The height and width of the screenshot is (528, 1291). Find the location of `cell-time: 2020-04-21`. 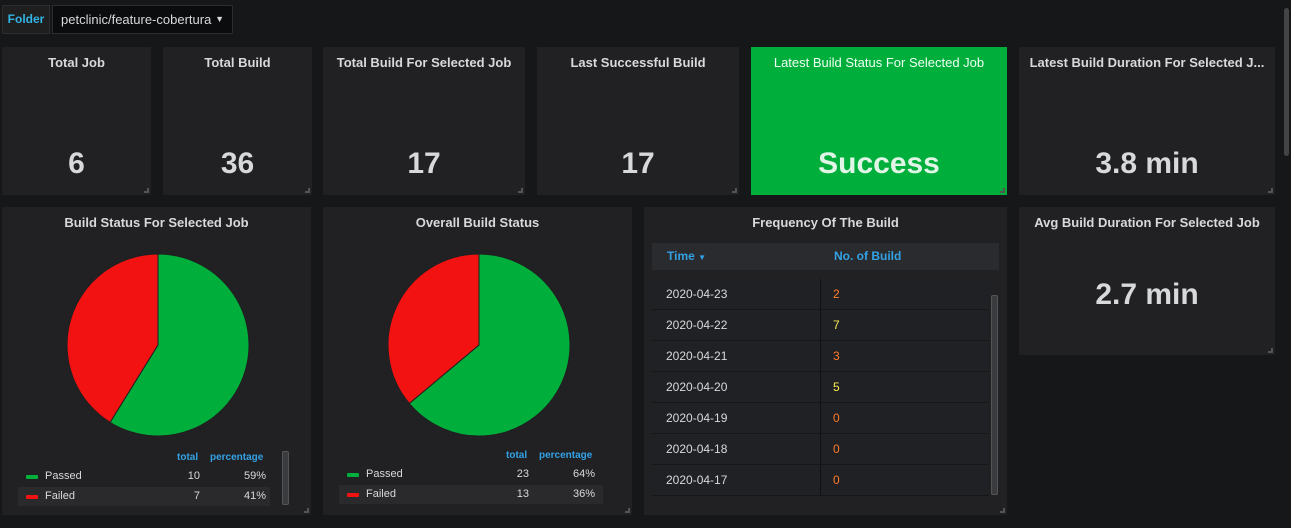

cell-time: 2020-04-21 is located at coordinates (697, 356).